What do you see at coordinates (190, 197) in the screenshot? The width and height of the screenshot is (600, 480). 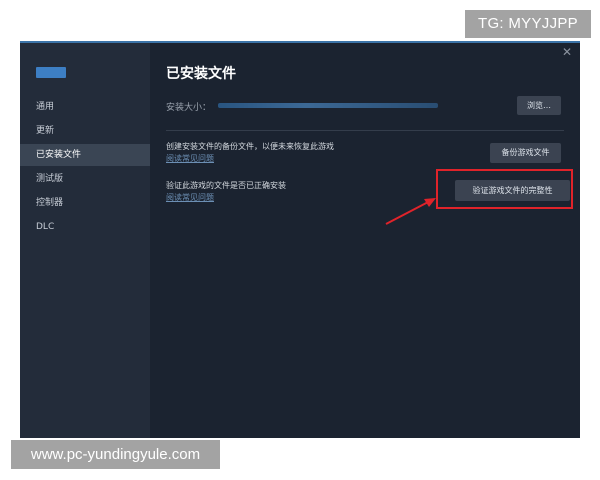 I see `verify-faq-link: 阅读常见问题` at bounding box center [190, 197].